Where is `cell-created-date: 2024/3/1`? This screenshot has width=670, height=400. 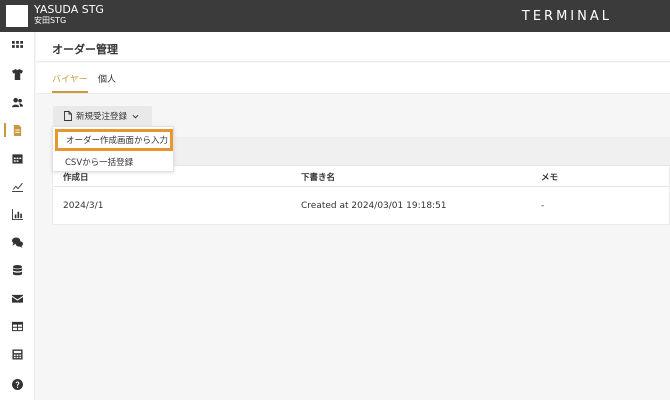
cell-created-date: 2024/3/1 is located at coordinates (83, 206).